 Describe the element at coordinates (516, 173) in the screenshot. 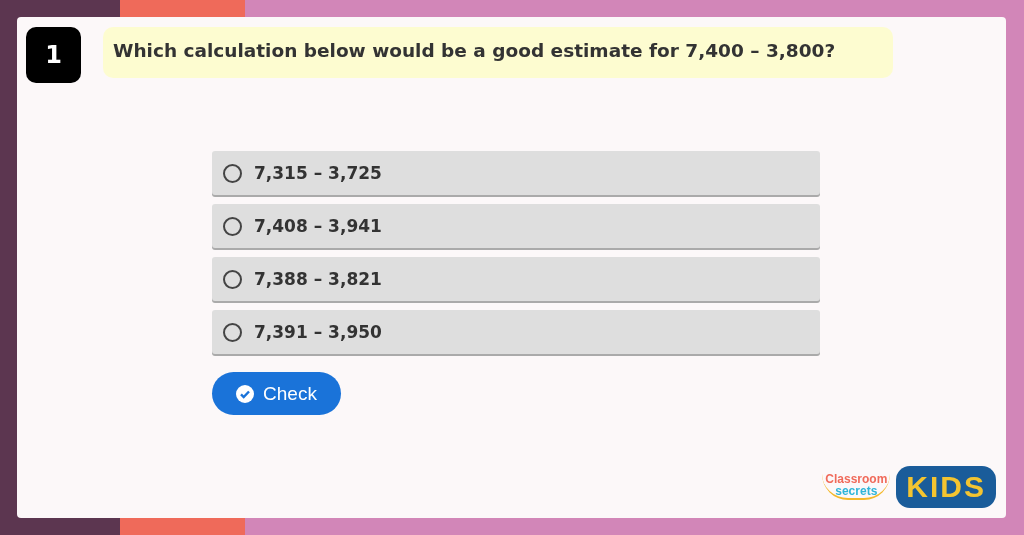

I see `answer-option: 7,315 – 3,725` at that location.